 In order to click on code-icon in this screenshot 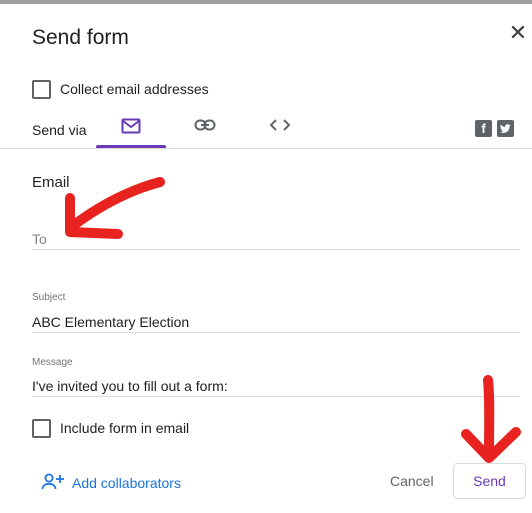, I will do `click(280, 125)`.